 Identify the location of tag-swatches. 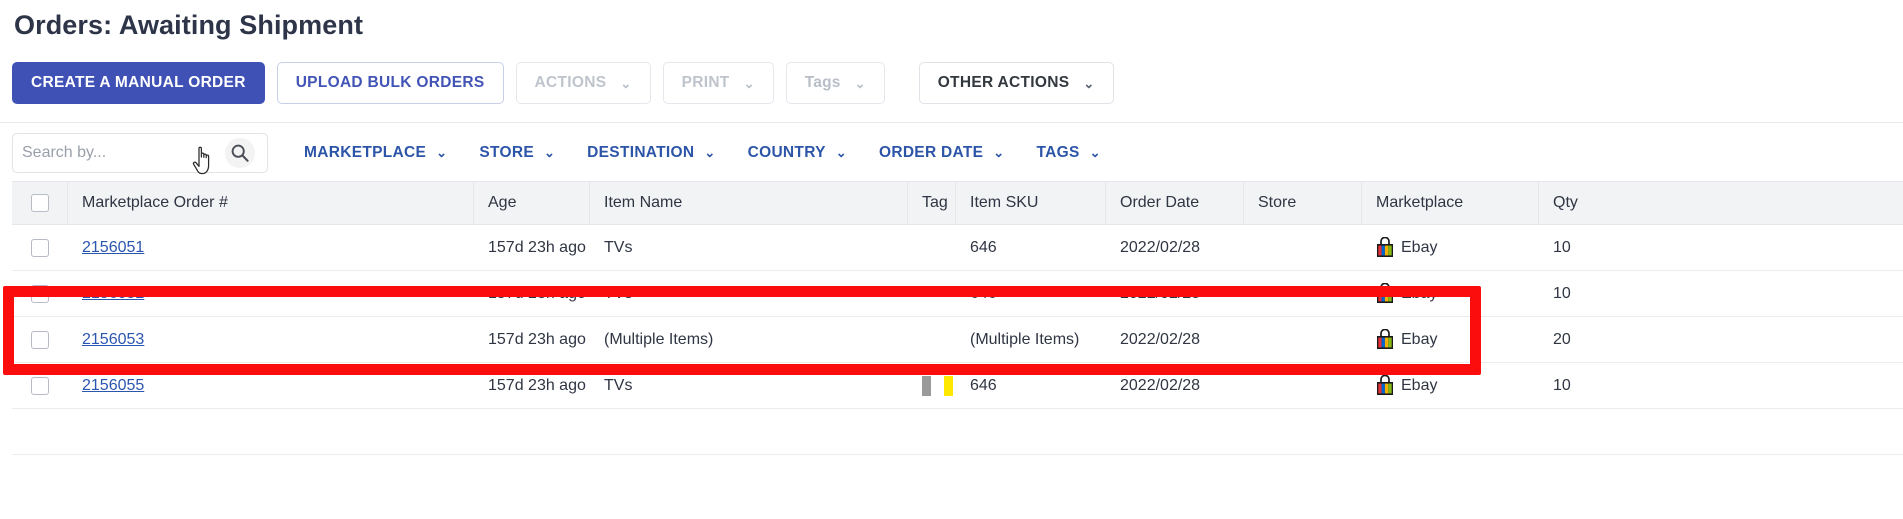
(937, 385).